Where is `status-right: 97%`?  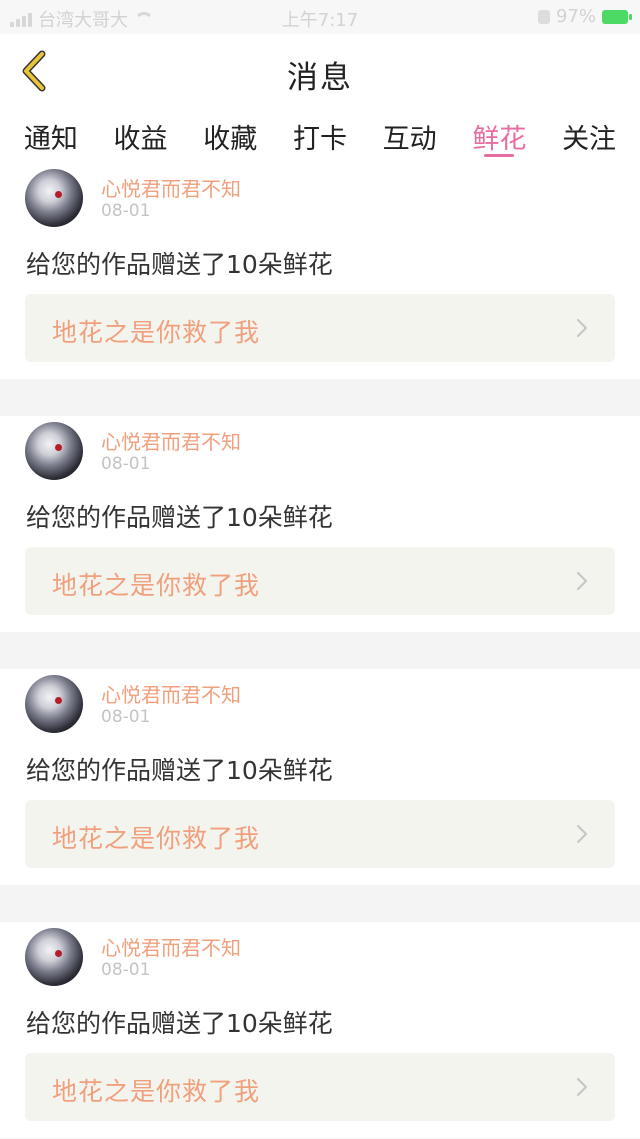
status-right: 97% is located at coordinates (584, 16).